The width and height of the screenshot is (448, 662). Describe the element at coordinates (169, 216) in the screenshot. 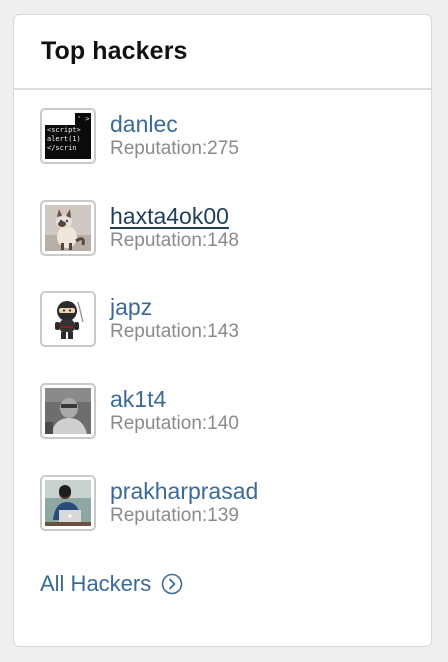

I see `hacker-name-link: haxta4ok00` at that location.